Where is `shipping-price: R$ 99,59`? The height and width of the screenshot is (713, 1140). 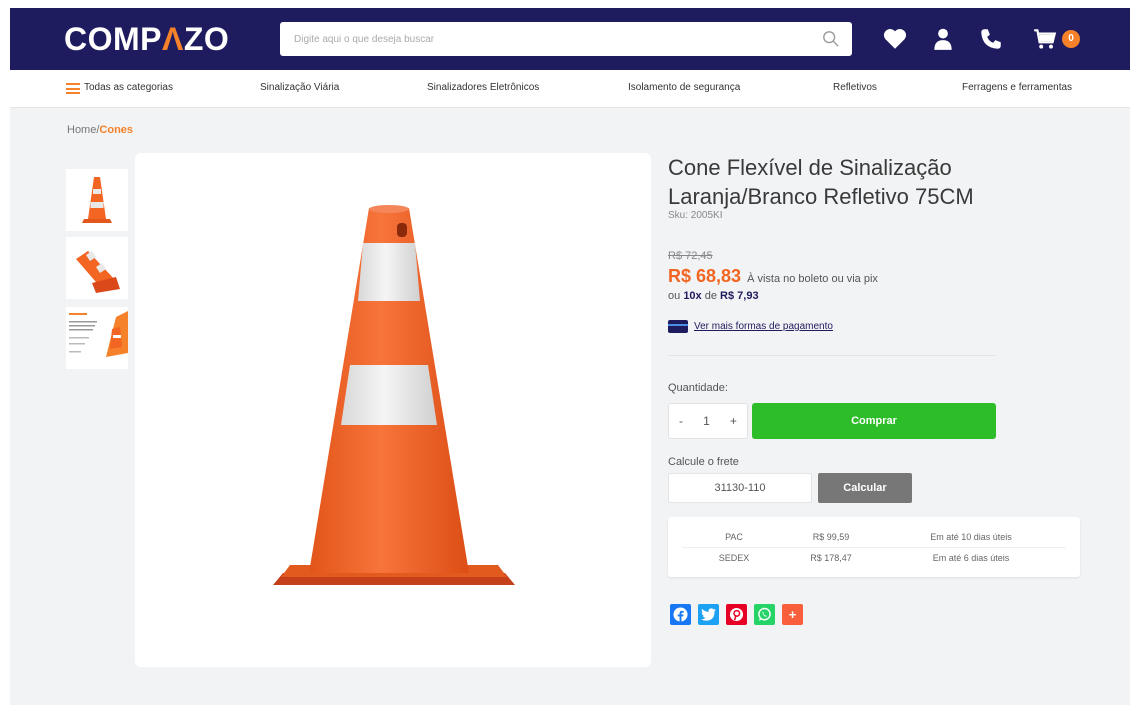 shipping-price: R$ 99,59 is located at coordinates (831, 537).